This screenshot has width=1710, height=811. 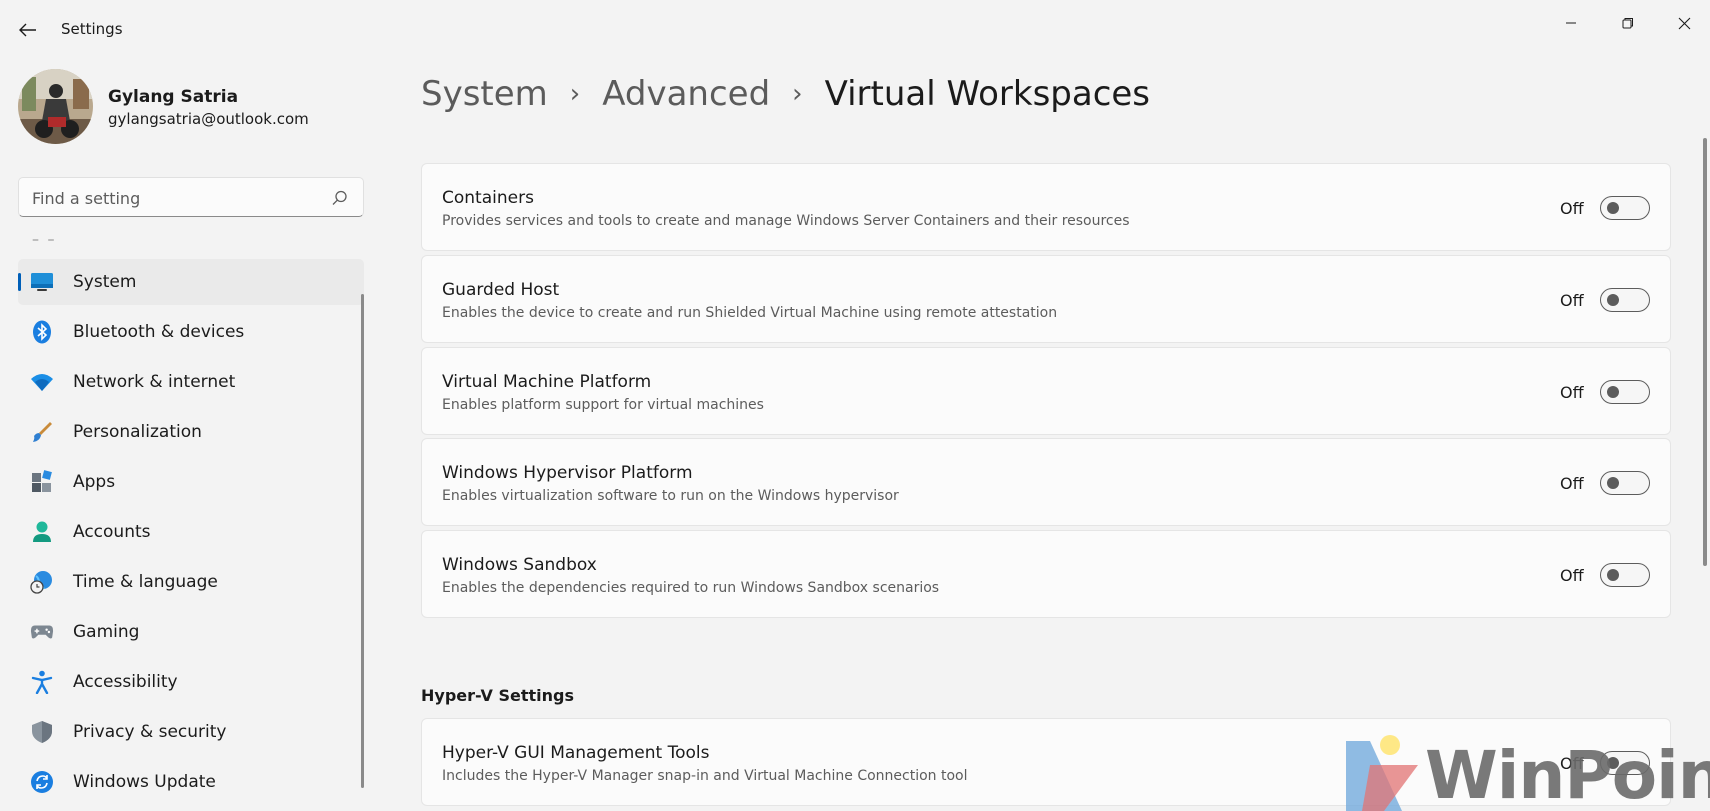 I want to click on sidebar-item-label: Time & language, so click(x=145, y=582).